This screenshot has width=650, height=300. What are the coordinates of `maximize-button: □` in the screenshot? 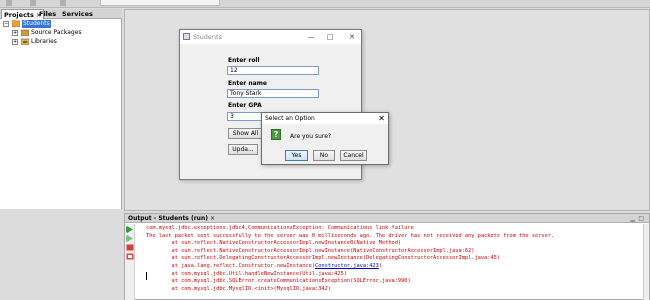 It's located at (330, 37).